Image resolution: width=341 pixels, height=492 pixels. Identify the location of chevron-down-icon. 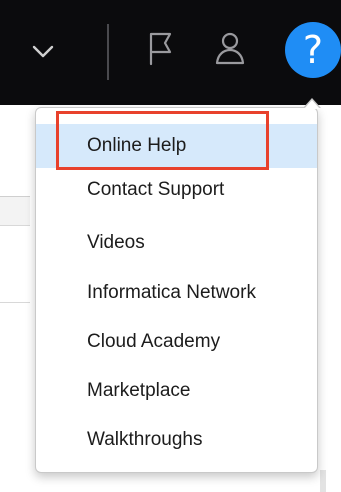
(43, 51).